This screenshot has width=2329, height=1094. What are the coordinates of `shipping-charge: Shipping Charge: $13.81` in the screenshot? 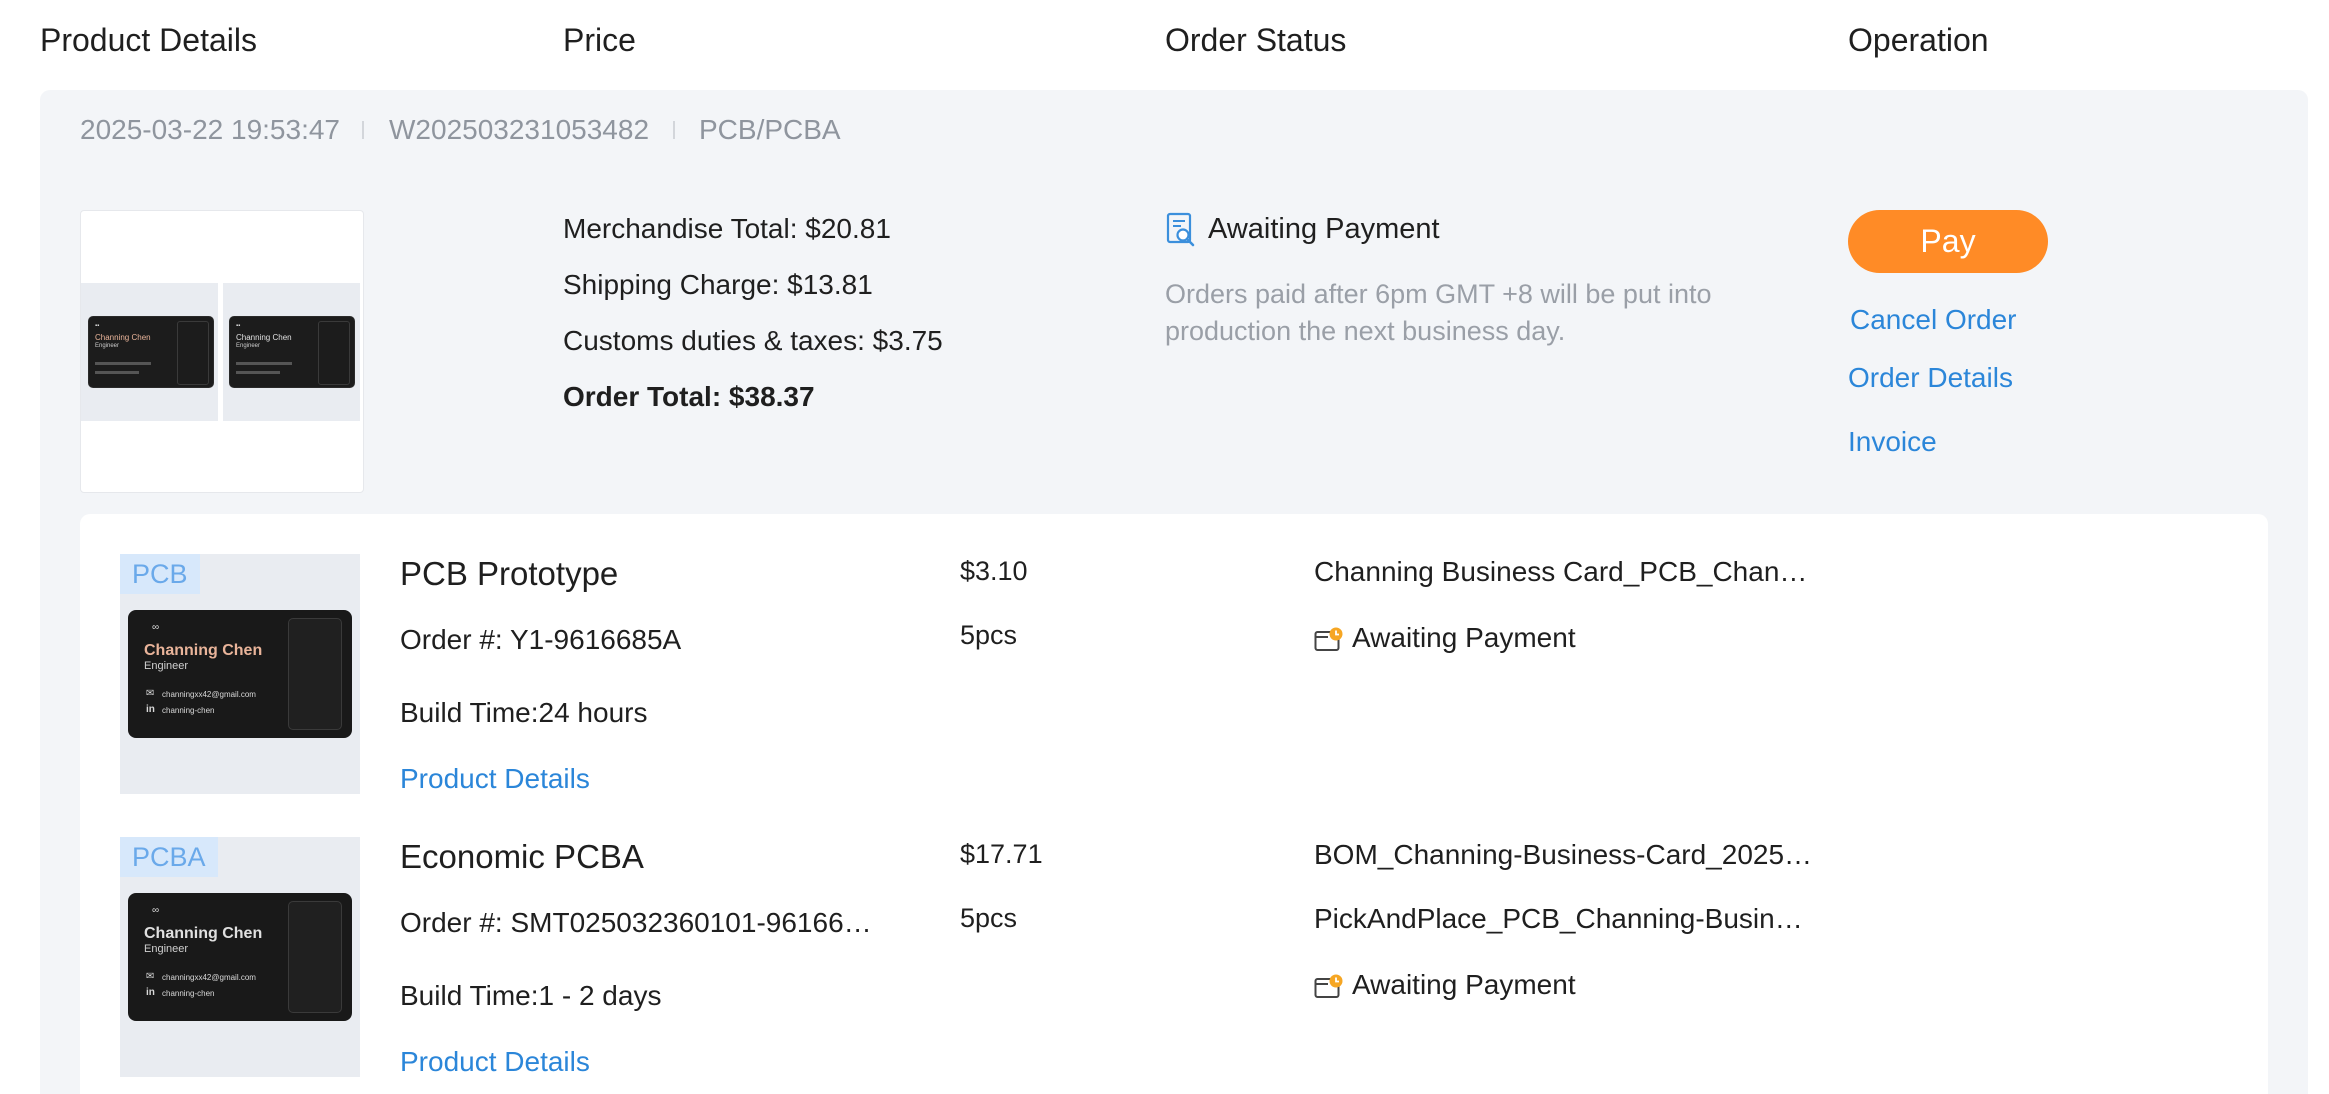 It's located at (718, 284).